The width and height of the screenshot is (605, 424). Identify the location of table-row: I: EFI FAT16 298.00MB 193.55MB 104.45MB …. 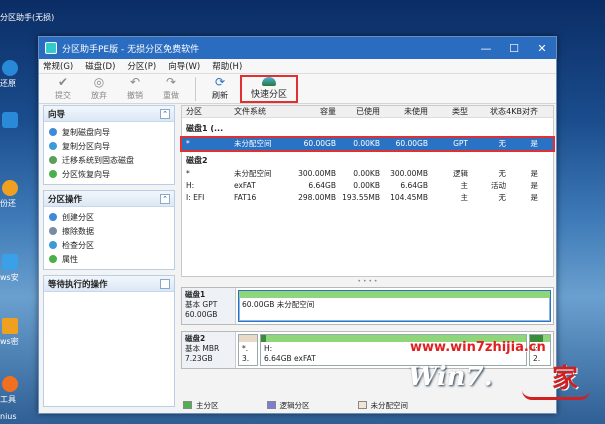
(367, 198).